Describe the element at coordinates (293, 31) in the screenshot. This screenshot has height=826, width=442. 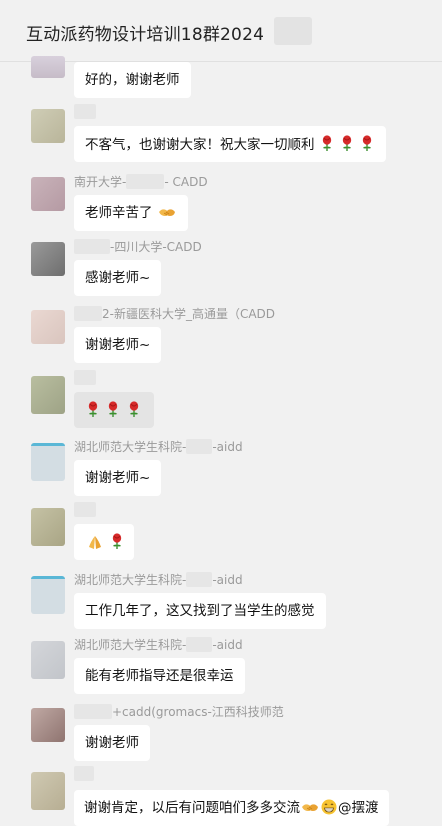
I see `blurred-member-count` at that location.